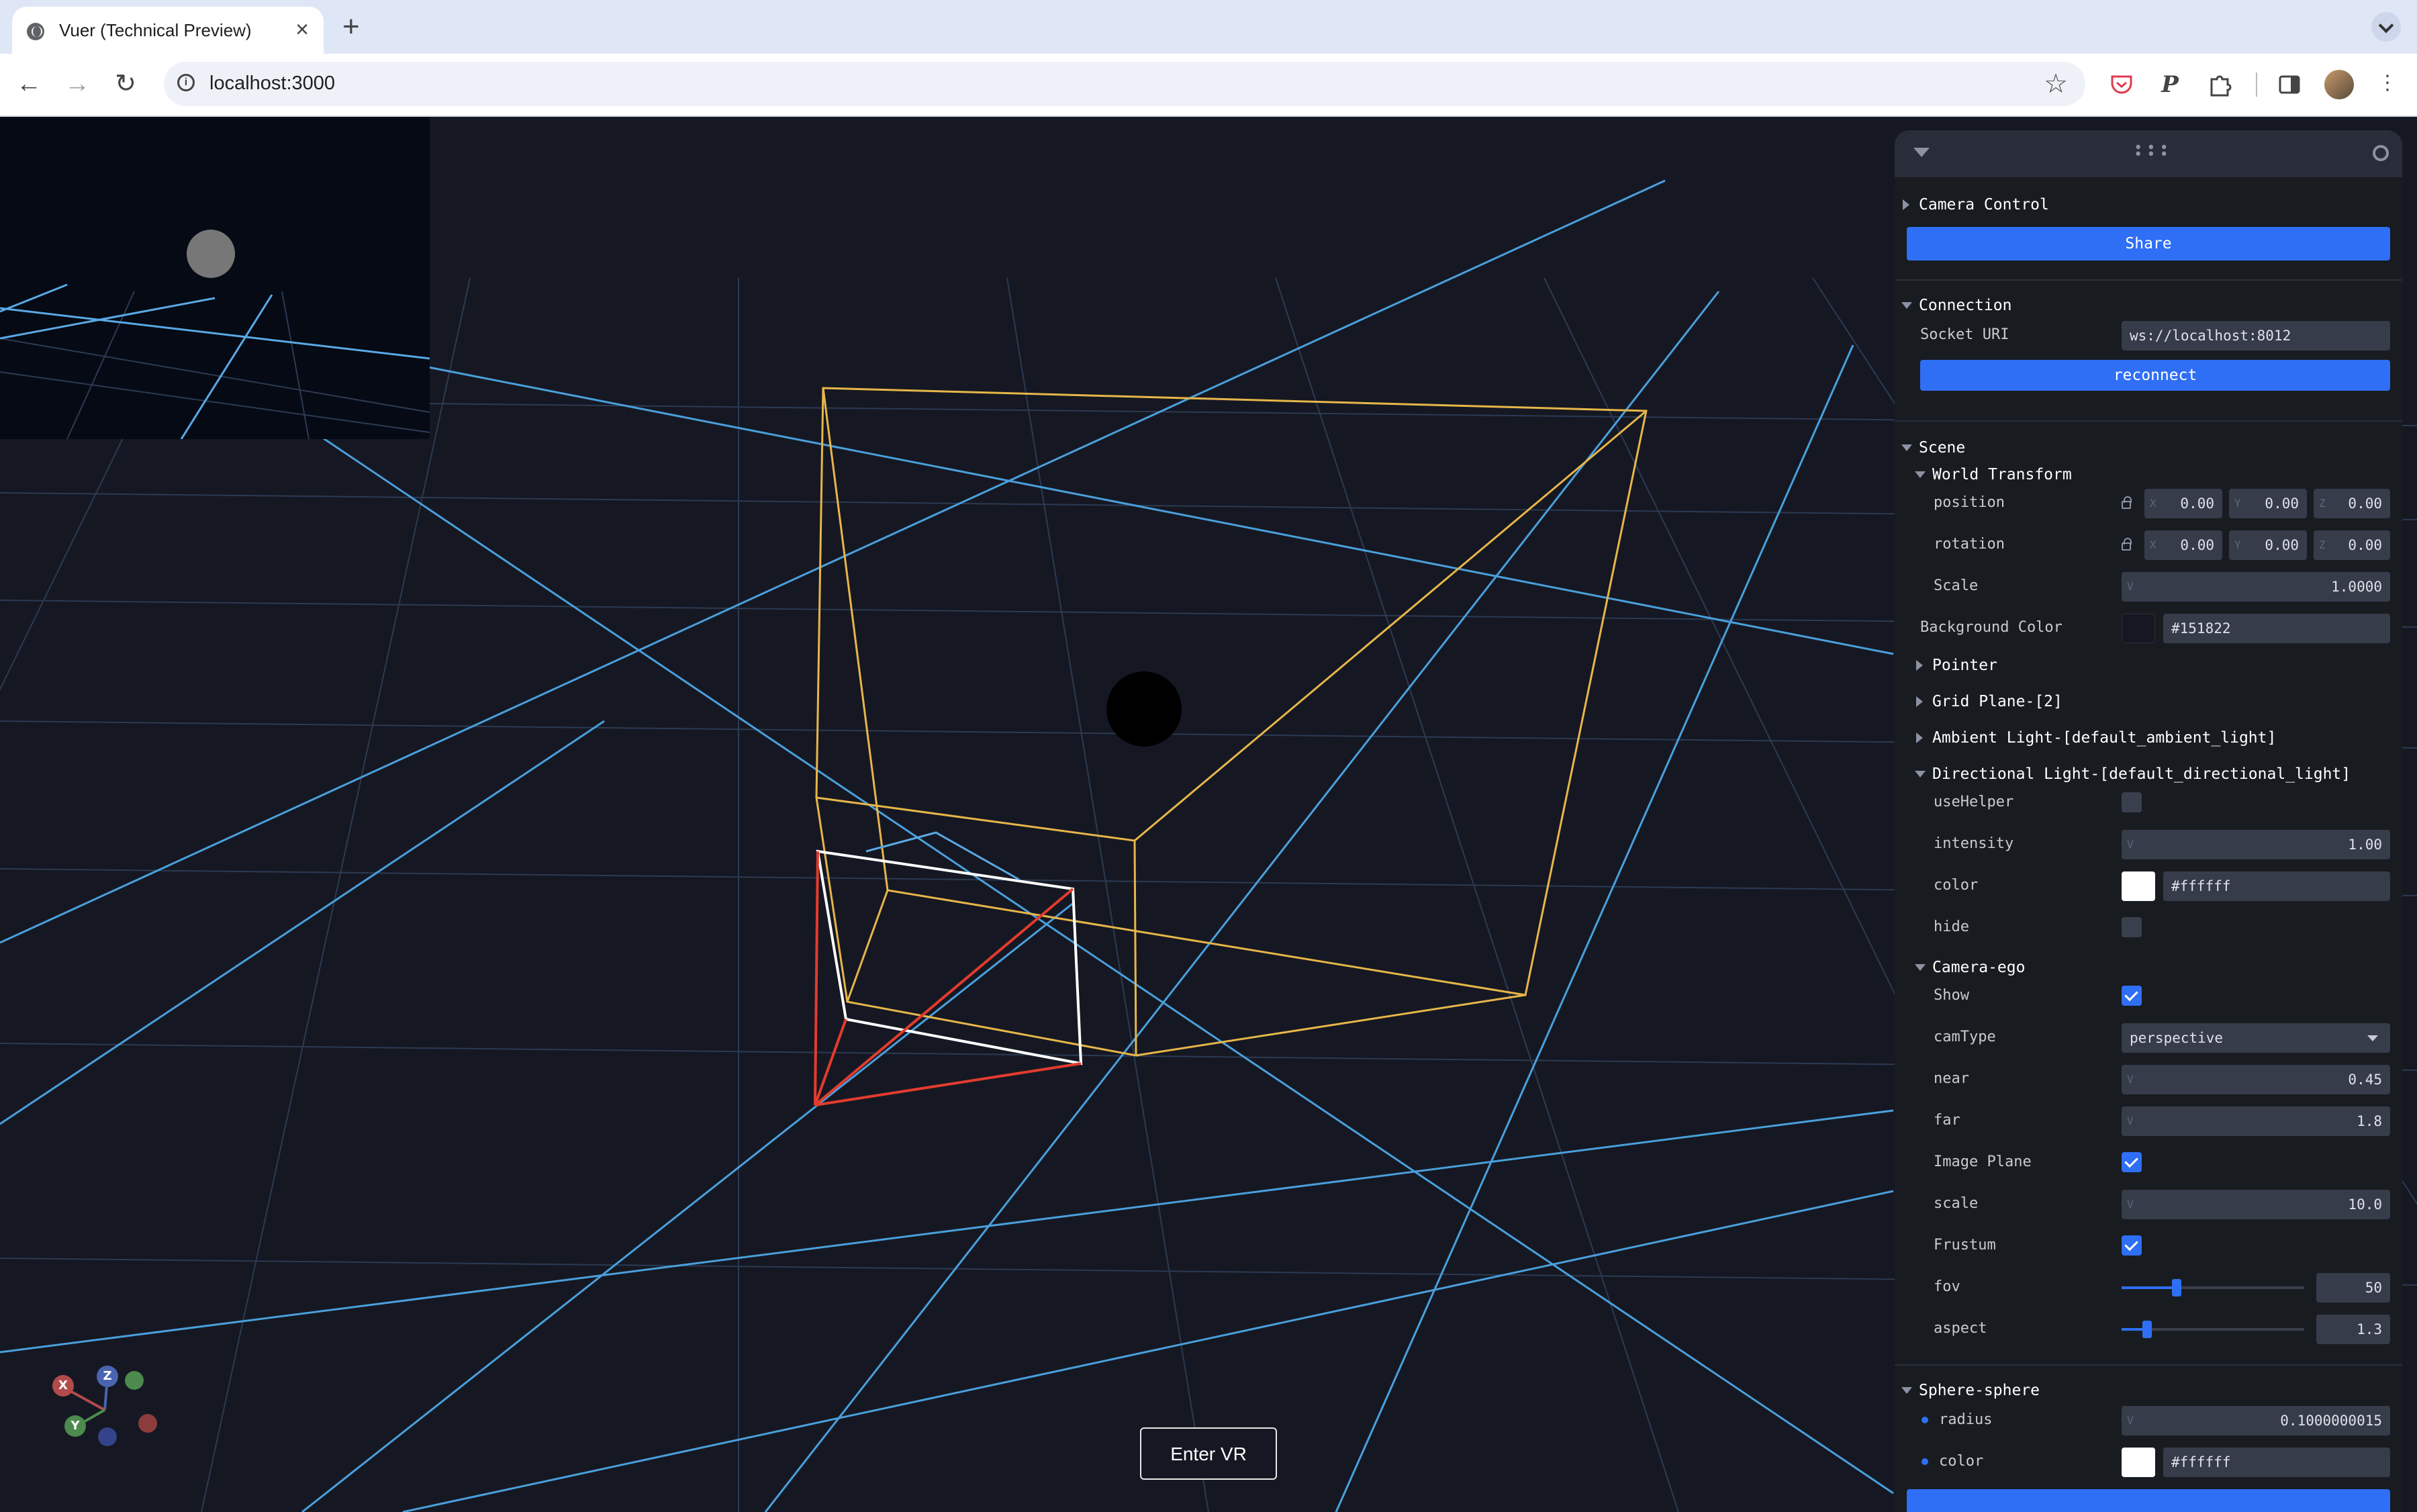  Describe the element at coordinates (147, 1423) in the screenshot. I see `gizmo-neg-x-axis` at that location.